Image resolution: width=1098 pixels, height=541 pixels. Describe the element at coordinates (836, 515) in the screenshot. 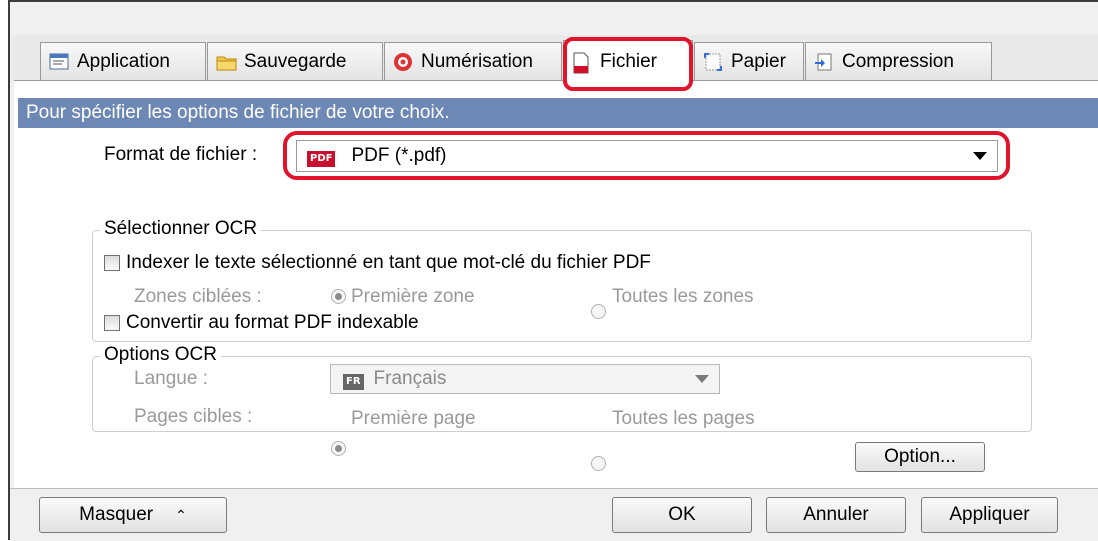

I see `cancel-button: Annuler` at that location.